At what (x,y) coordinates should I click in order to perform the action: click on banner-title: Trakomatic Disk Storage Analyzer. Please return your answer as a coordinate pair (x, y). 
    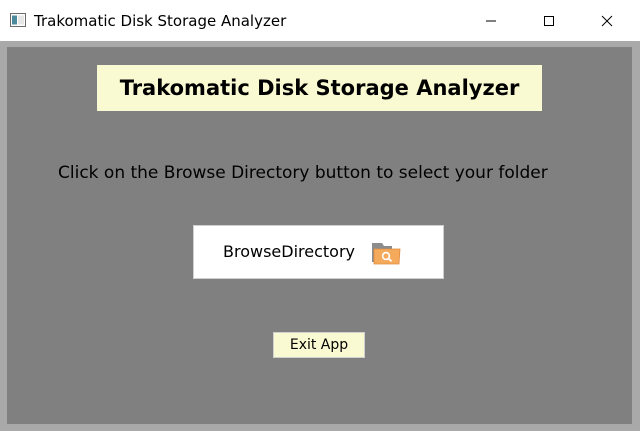
    Looking at the image, I should click on (319, 88).